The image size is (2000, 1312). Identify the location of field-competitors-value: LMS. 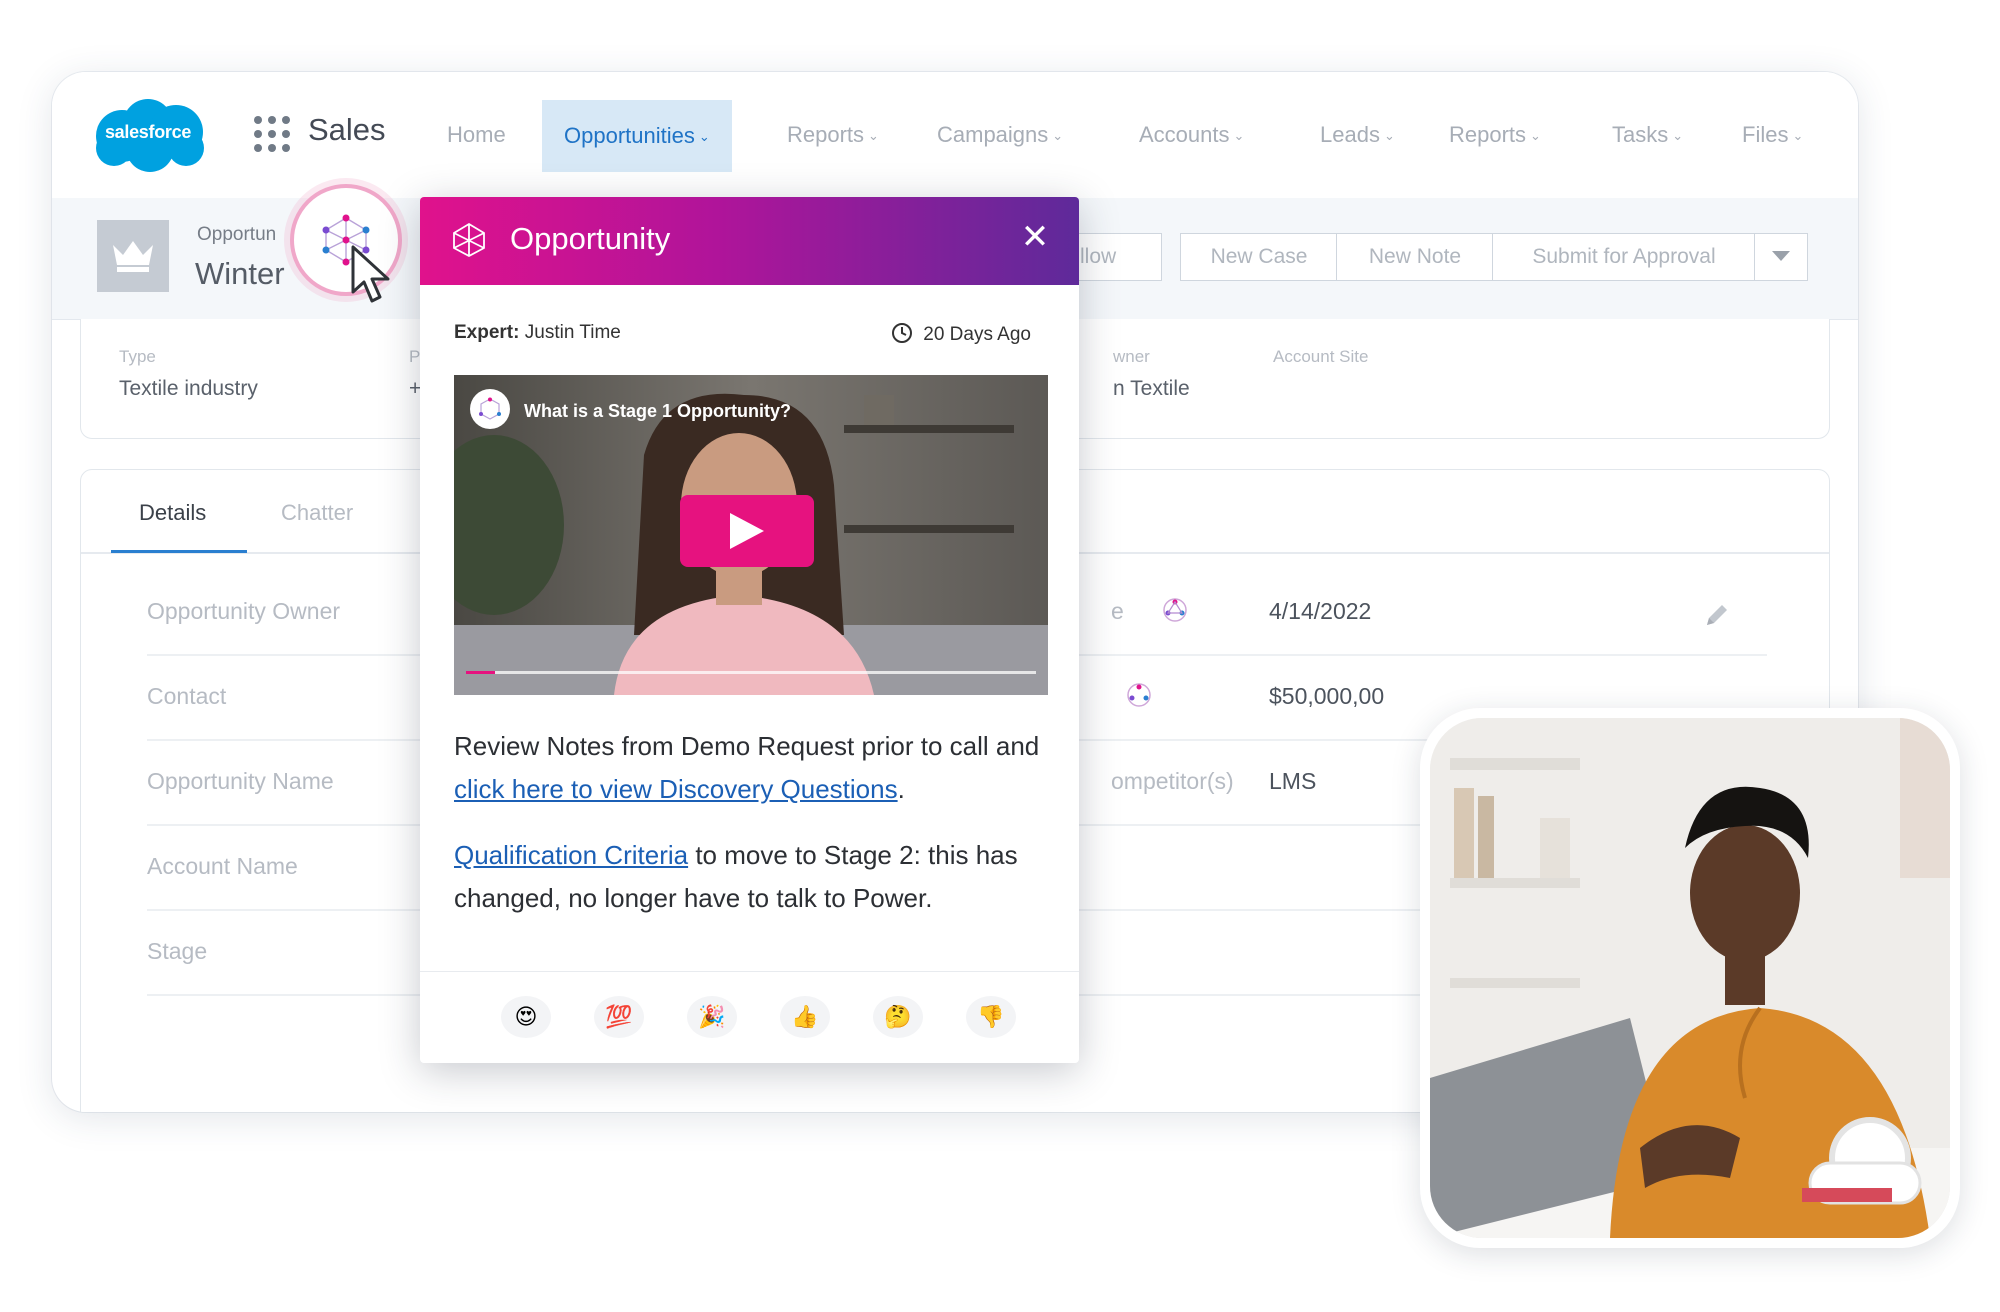
(1293, 781).